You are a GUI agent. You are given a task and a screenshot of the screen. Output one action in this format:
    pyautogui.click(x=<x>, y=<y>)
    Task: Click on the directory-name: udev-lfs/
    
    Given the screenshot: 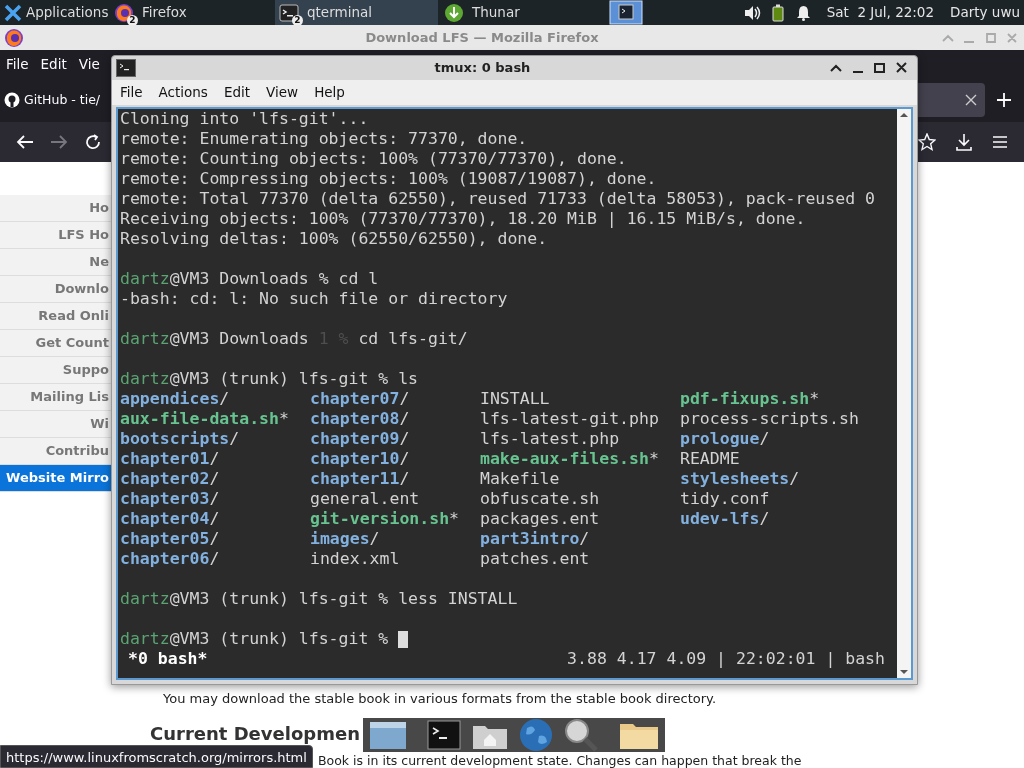 What is the action you would take?
    pyautogui.click(x=725, y=518)
    